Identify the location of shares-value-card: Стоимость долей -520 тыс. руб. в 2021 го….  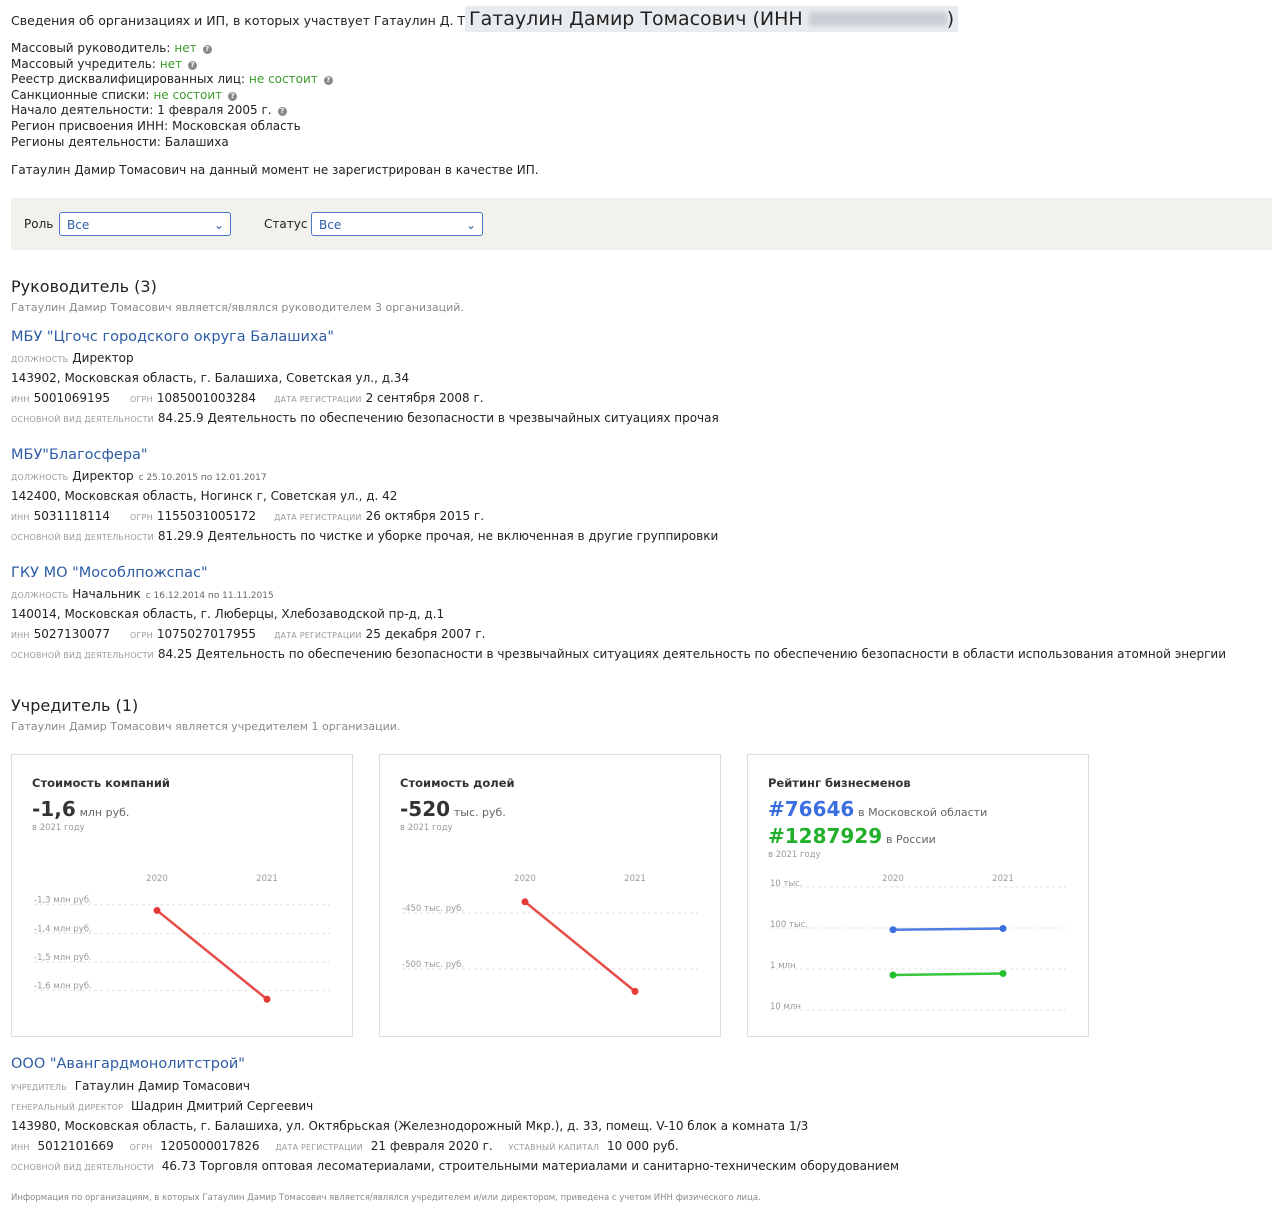
(550, 895).